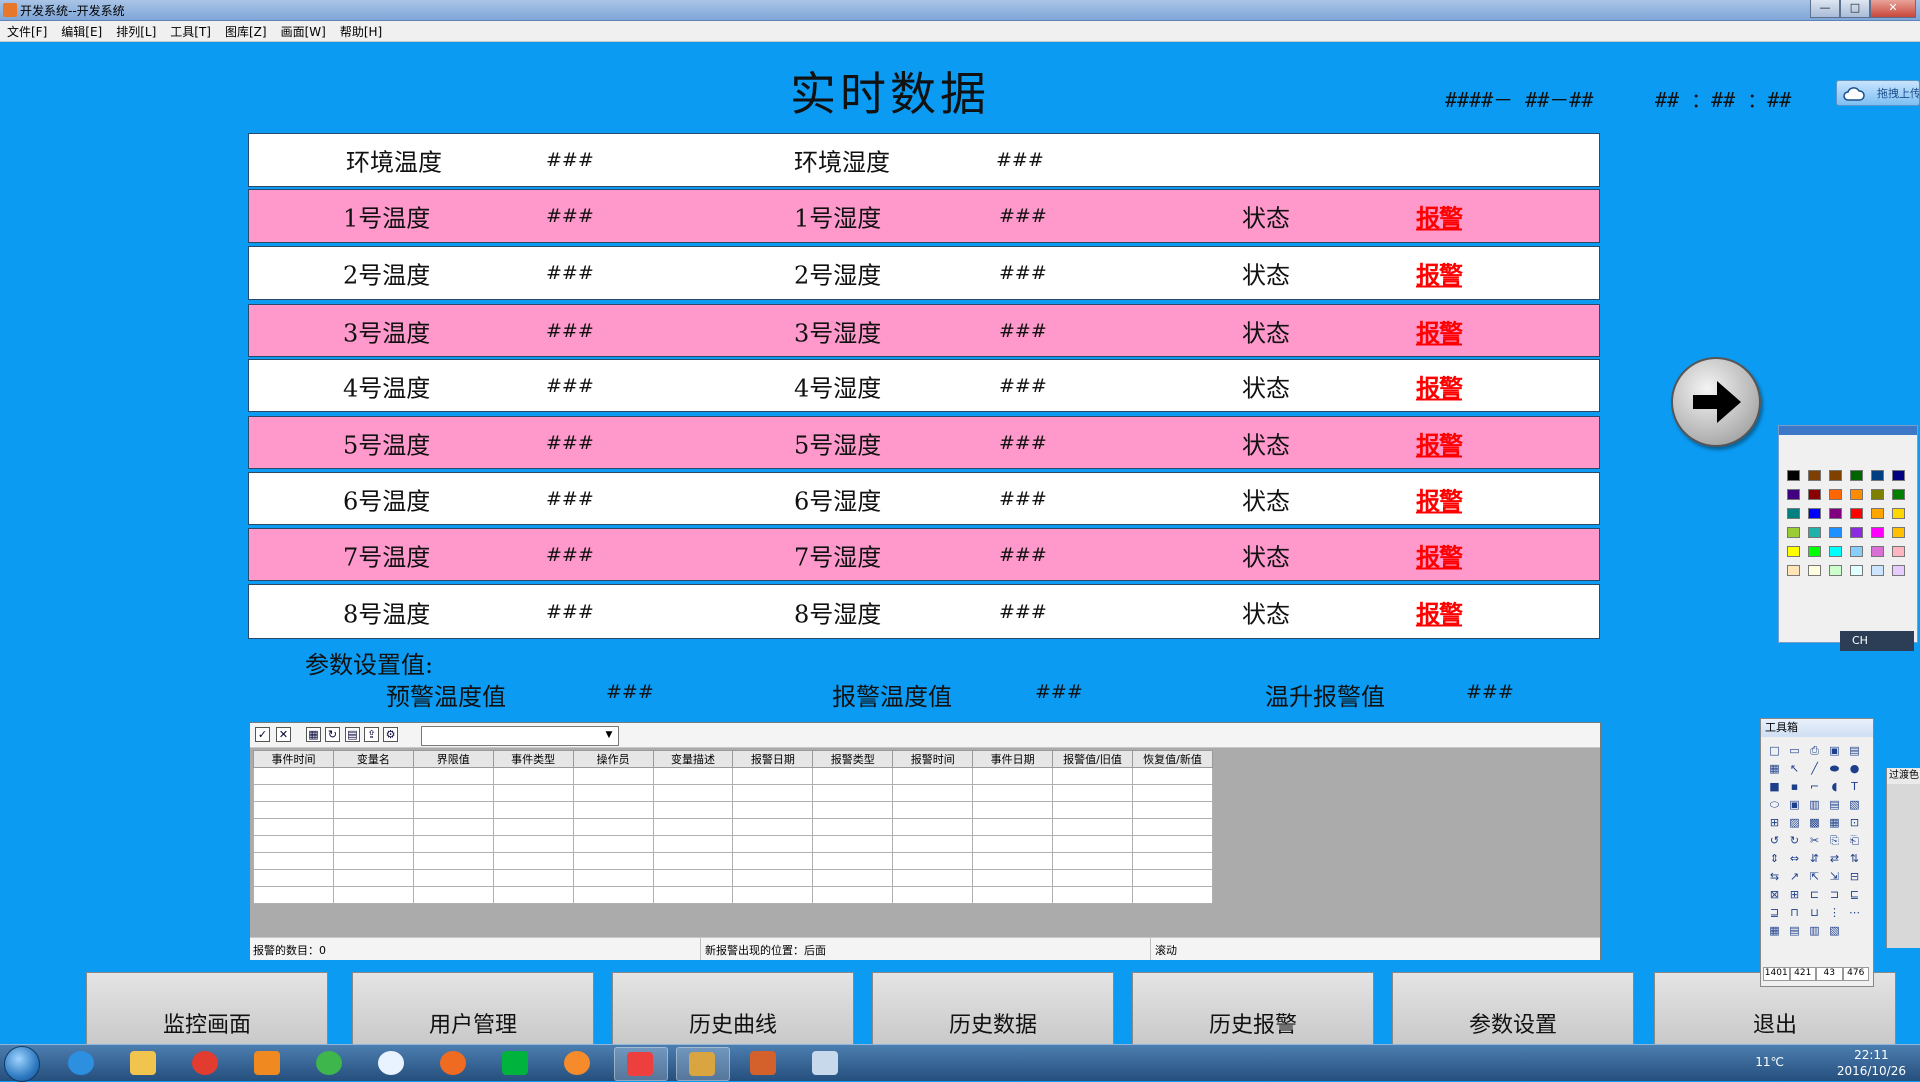  What do you see at coordinates (81, 31) in the screenshot?
I see `menu-edit: 编辑[E]` at bounding box center [81, 31].